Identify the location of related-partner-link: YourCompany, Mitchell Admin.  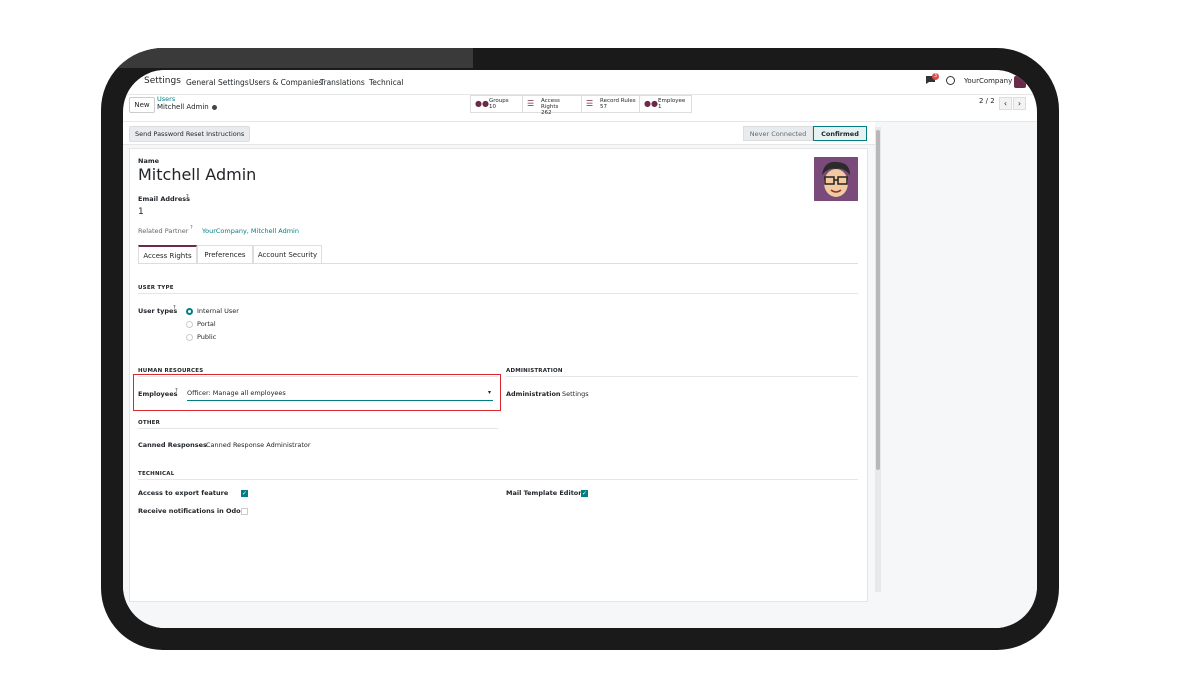
(250, 231).